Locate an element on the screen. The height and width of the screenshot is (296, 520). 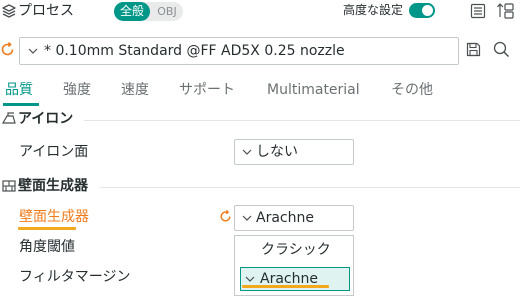
iron-icon is located at coordinates (9, 118).